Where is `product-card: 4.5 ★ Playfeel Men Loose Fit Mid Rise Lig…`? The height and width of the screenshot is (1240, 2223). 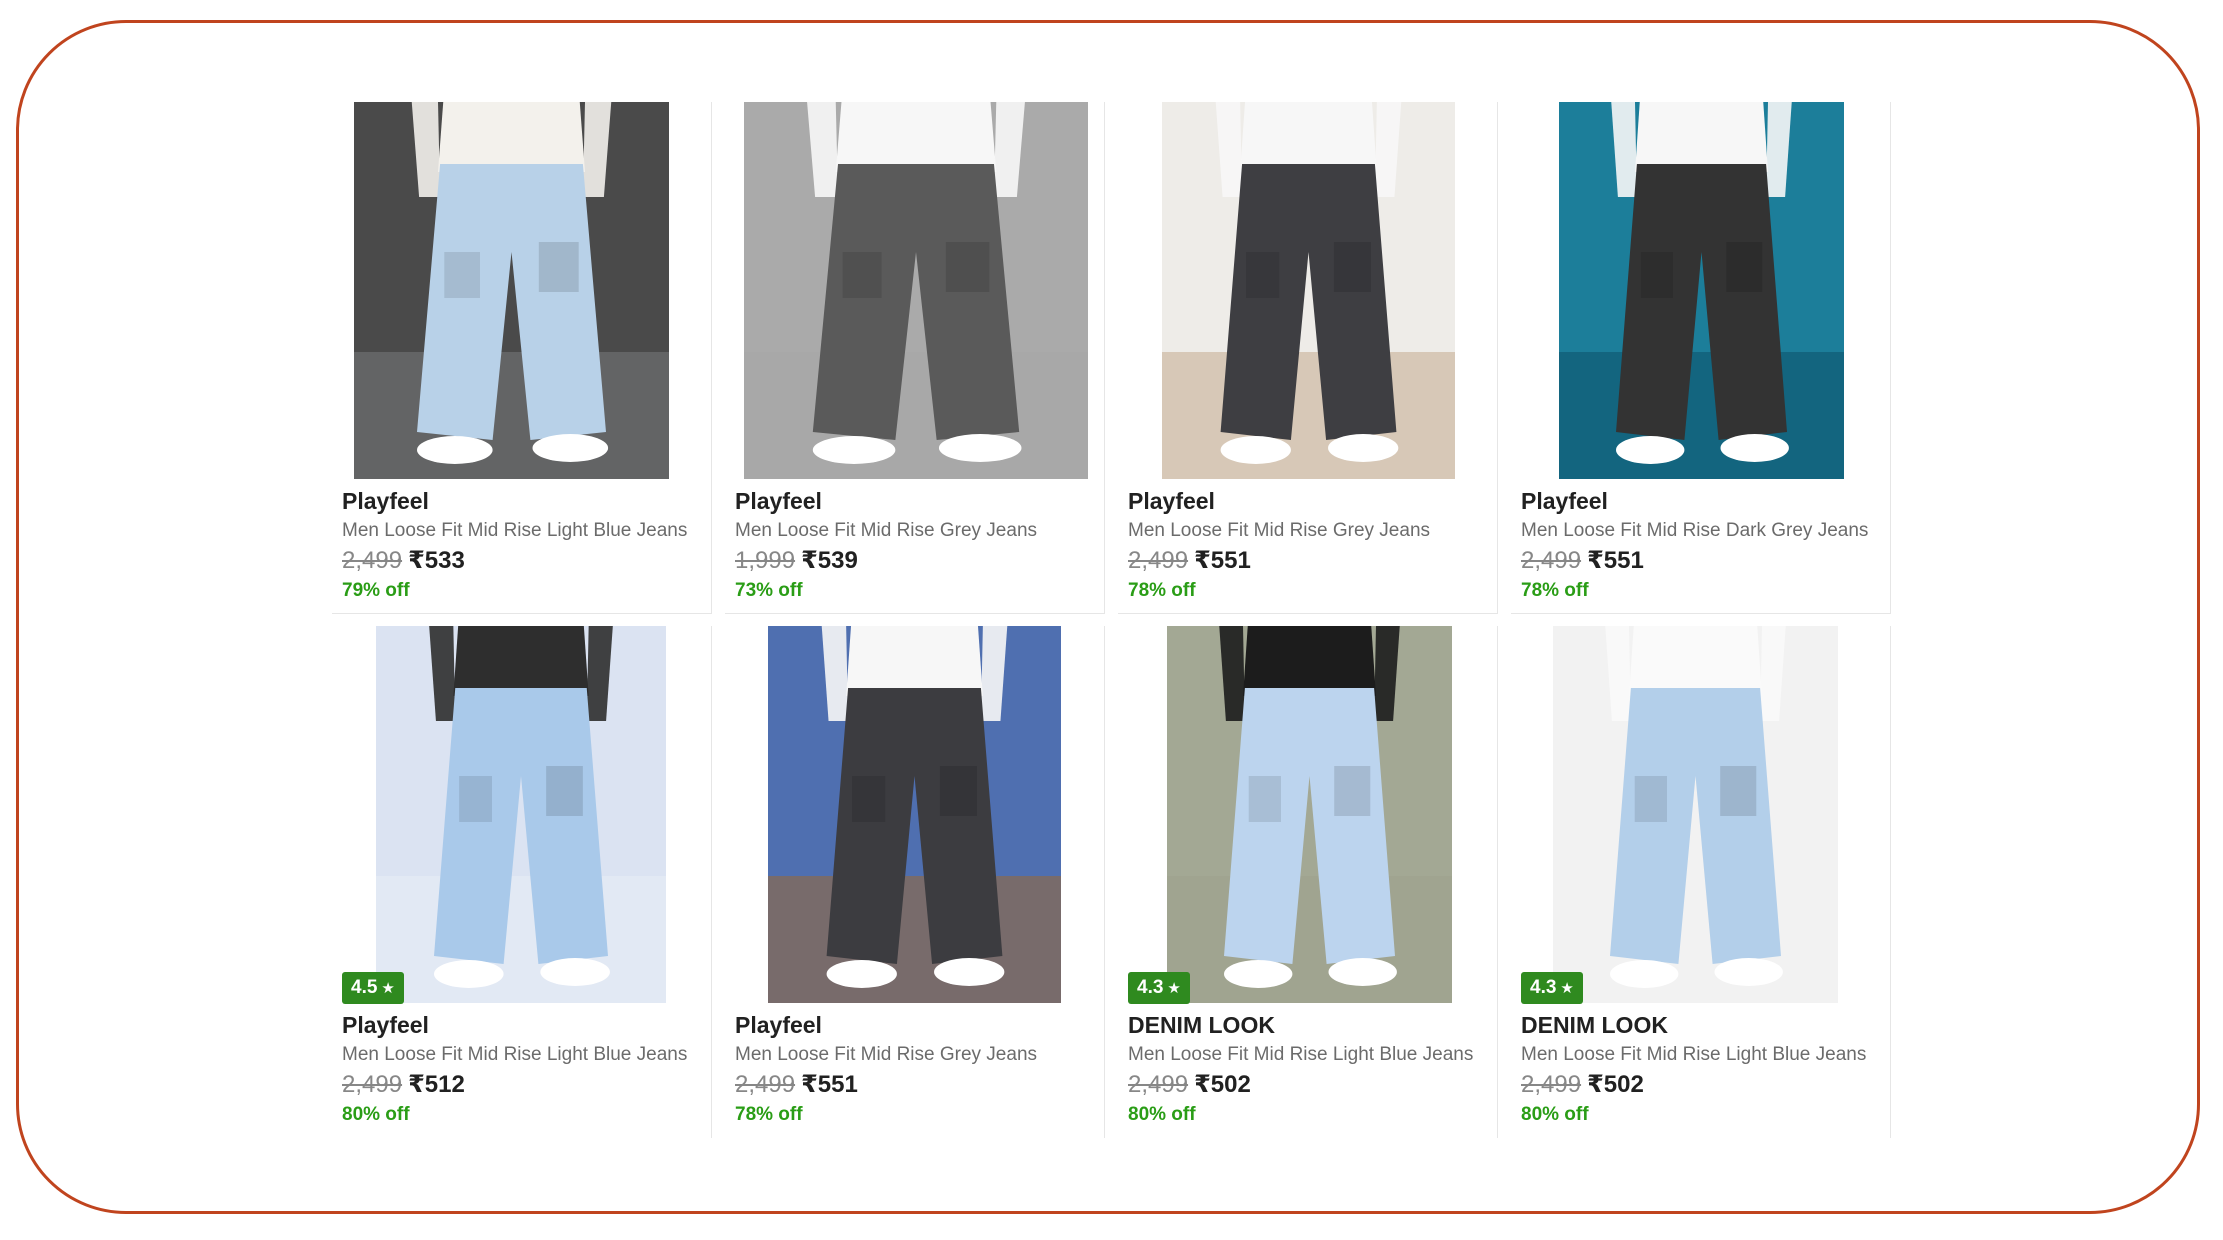
product-card: 4.5 ★ Playfeel Men Loose Fit Mid Rise Lig… is located at coordinates (522, 882).